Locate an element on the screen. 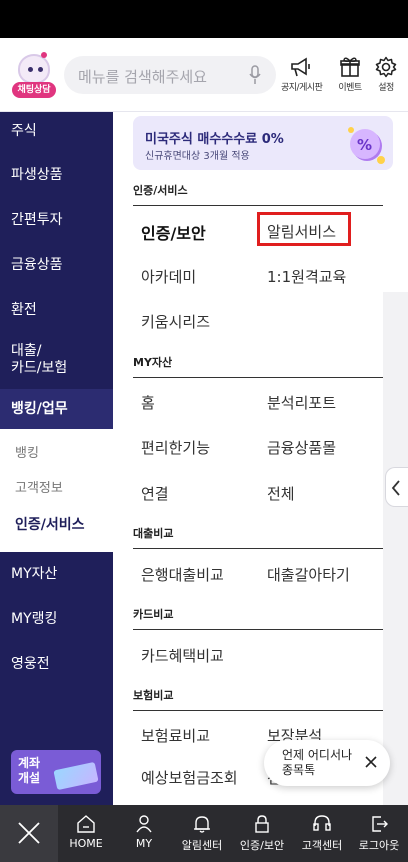 Image resolution: width=408 pixels, height=862 pixels. bell-icon is located at coordinates (202, 824).